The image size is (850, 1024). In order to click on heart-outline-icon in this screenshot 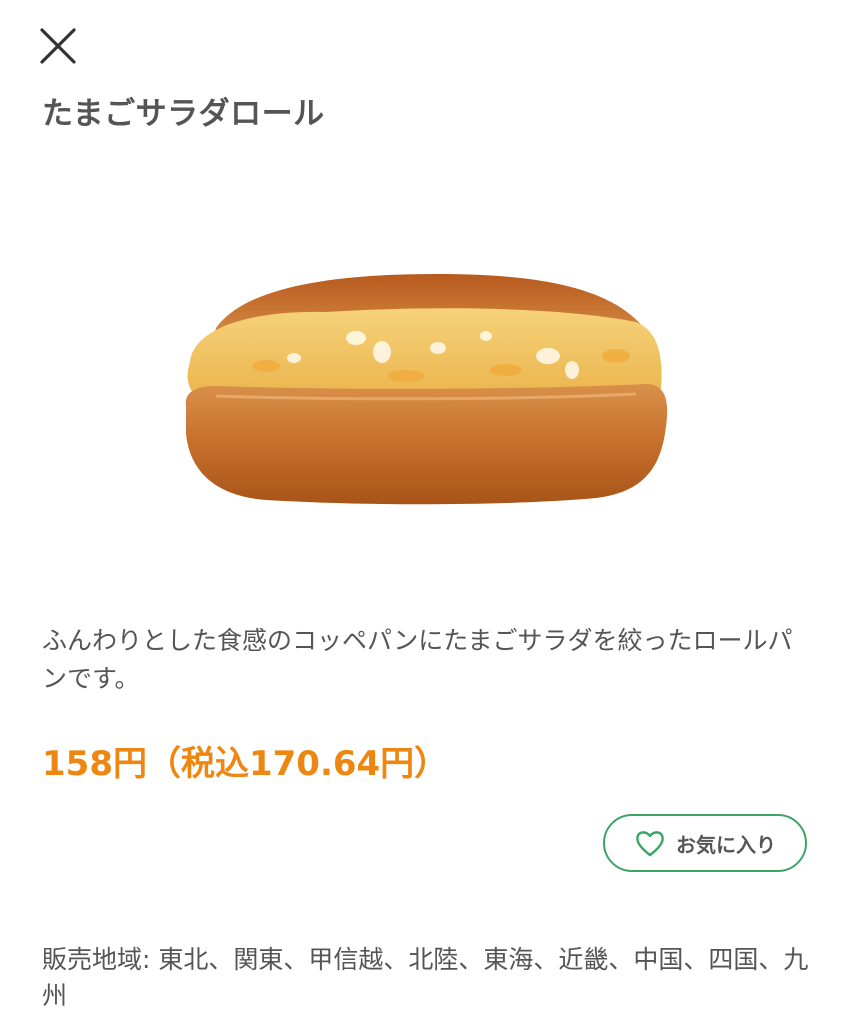, I will do `click(650, 844)`.